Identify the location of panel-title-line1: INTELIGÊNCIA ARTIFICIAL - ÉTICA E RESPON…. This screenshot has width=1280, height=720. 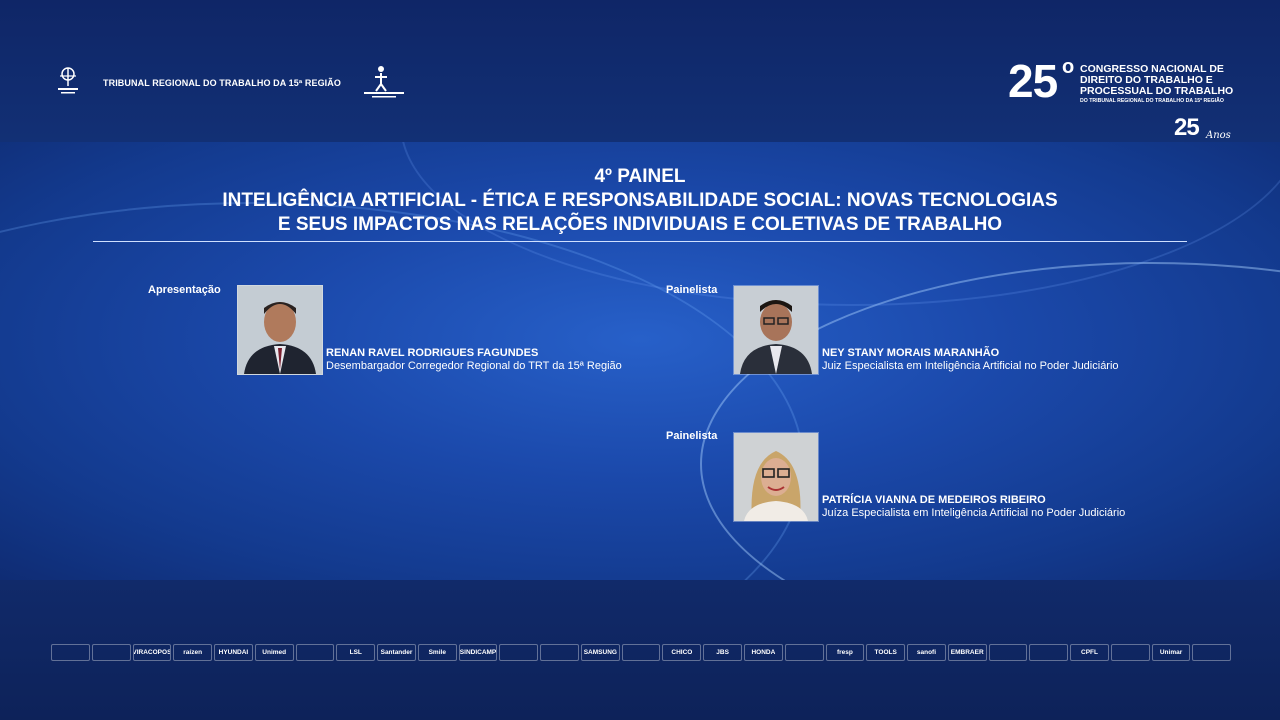
(640, 200).